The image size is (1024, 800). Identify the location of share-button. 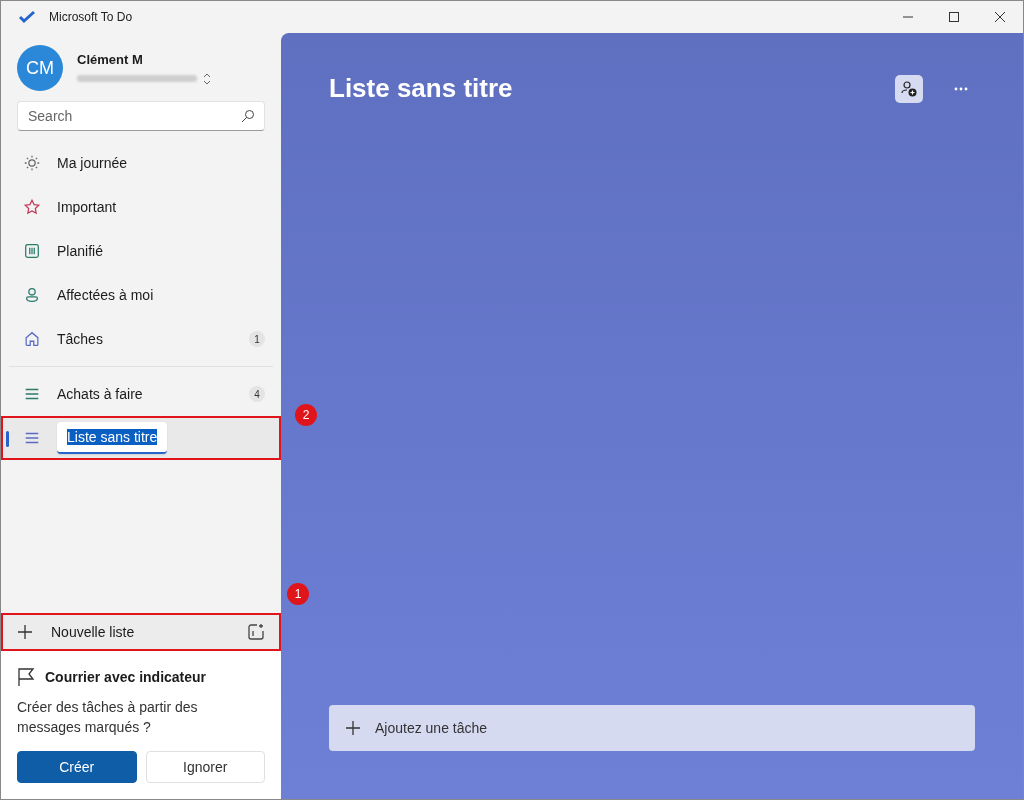
(909, 88).